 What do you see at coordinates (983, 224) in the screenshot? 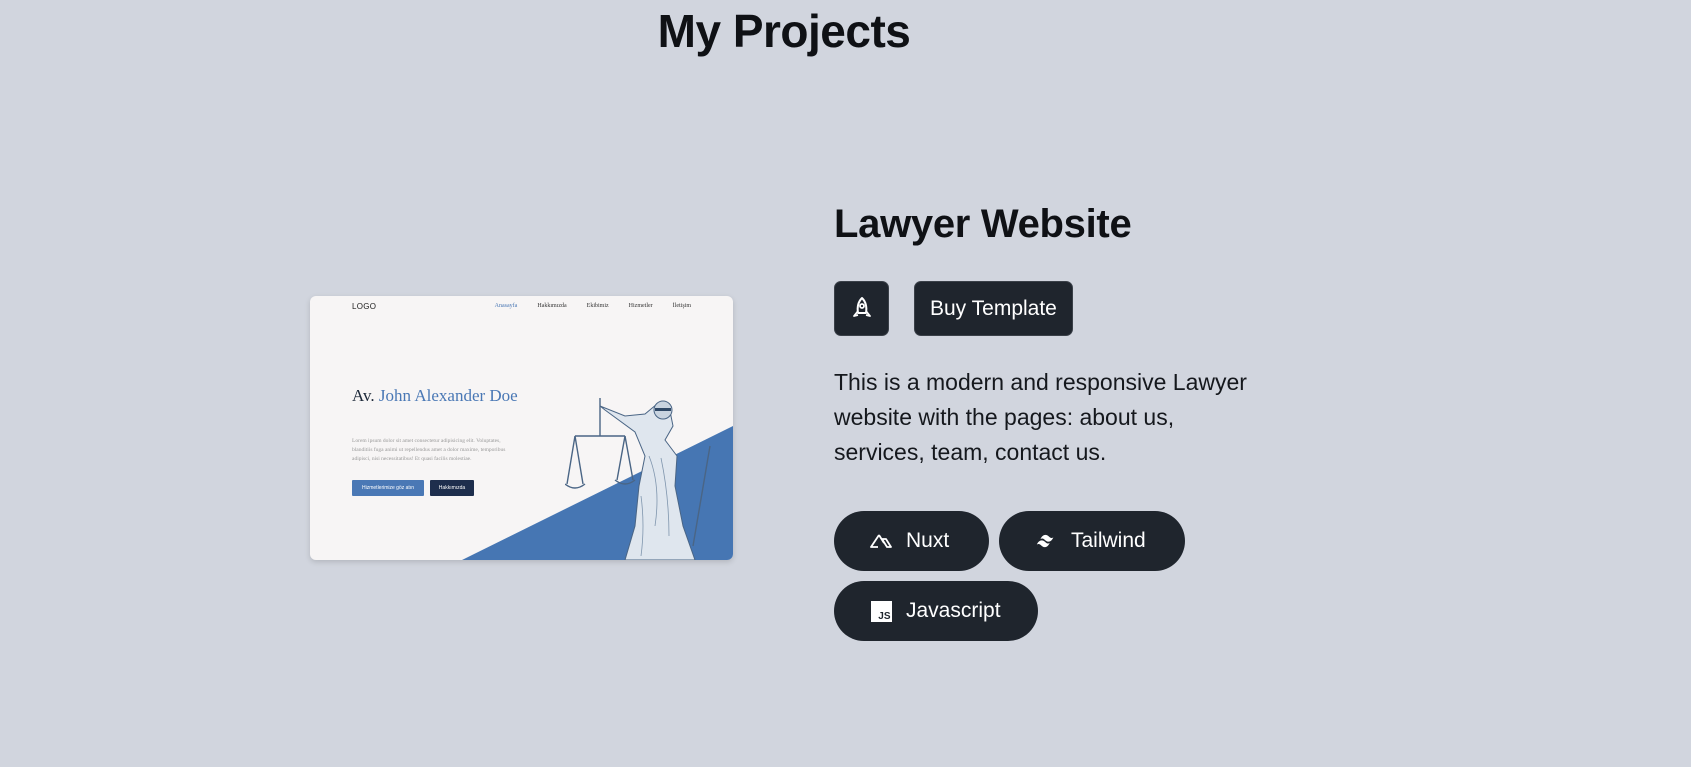
I see `project-title: Lawyer Website` at bounding box center [983, 224].